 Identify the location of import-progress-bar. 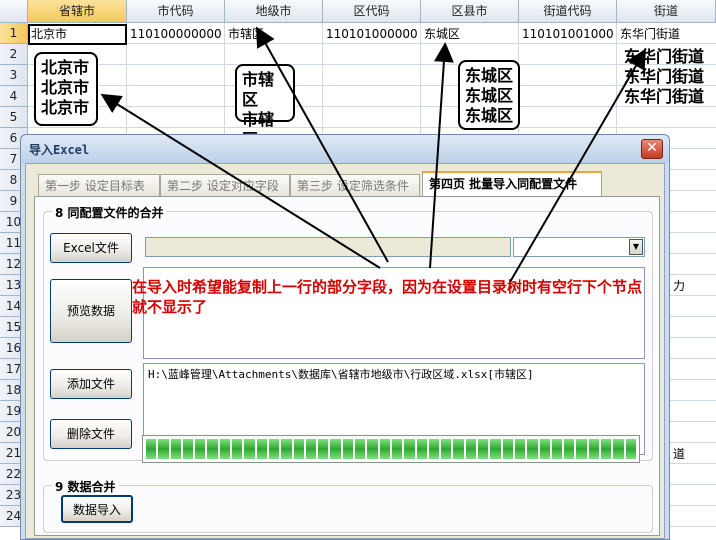
(391, 449).